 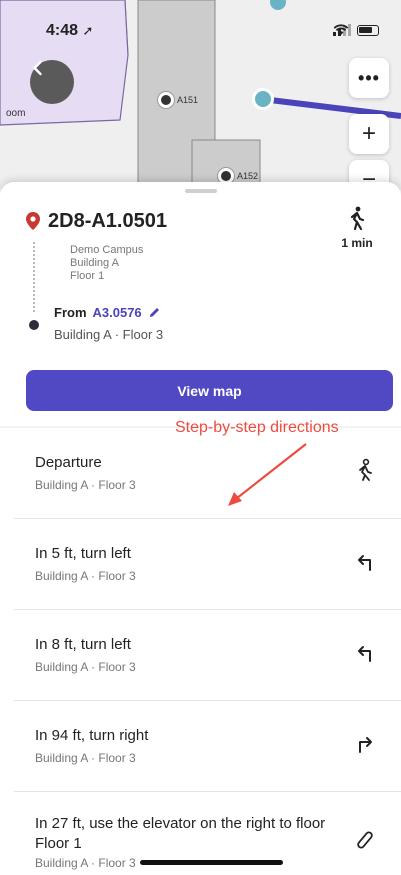 I want to click on annotation-arrow-icon, so click(x=267, y=474).